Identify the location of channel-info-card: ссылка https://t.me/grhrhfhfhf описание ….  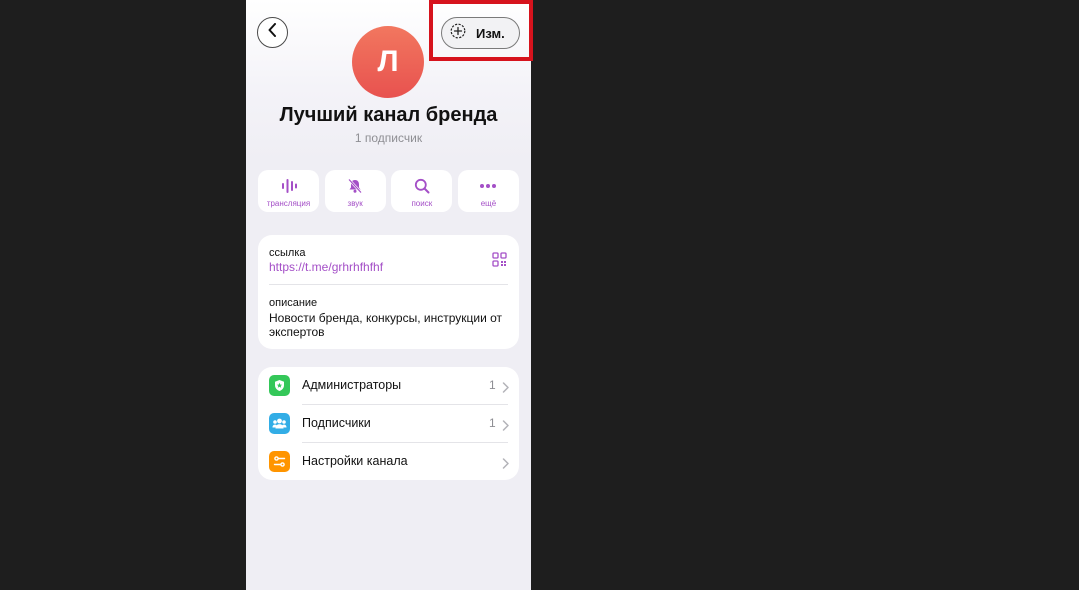
(388, 292).